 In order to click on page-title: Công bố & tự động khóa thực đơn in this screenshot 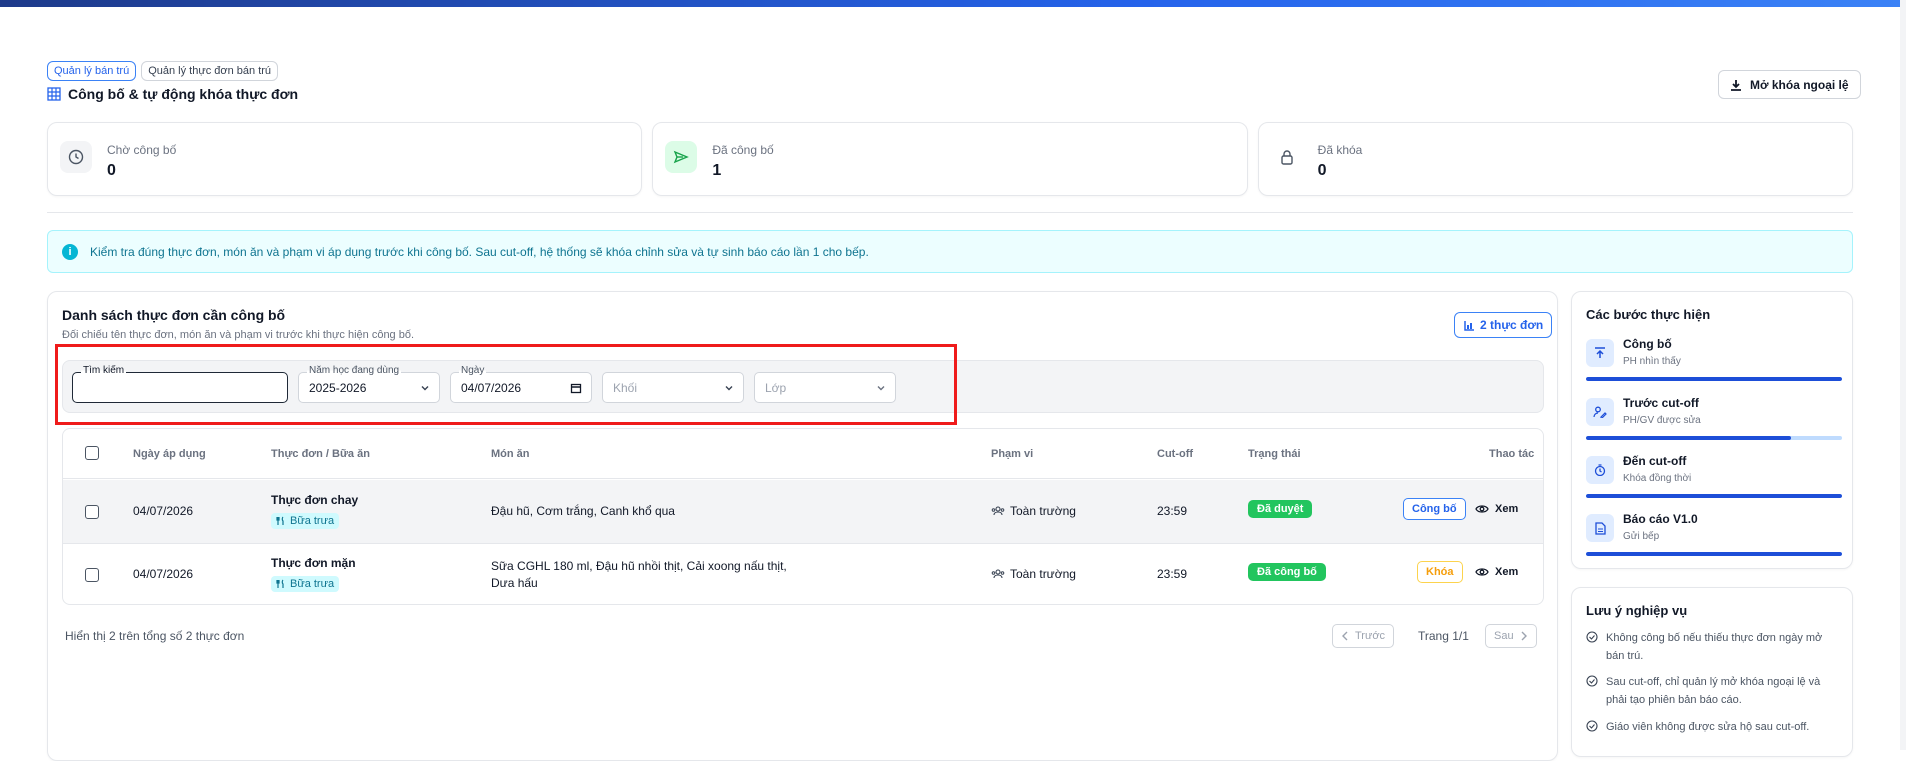, I will do `click(172, 94)`.